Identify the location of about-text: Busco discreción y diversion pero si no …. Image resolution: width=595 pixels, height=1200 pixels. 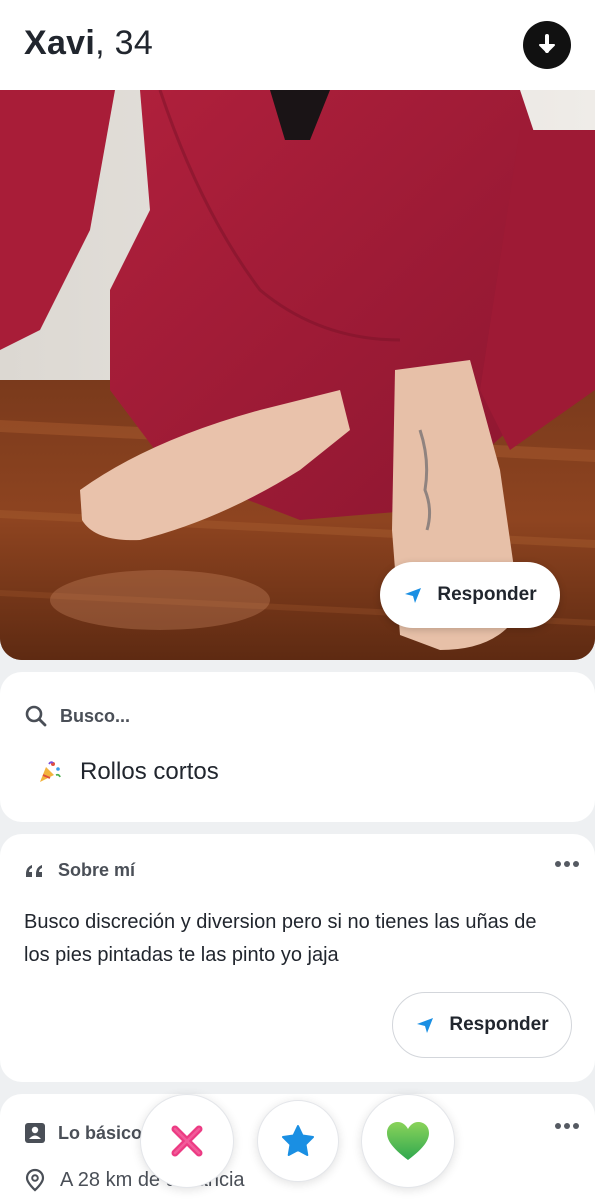
(280, 938).